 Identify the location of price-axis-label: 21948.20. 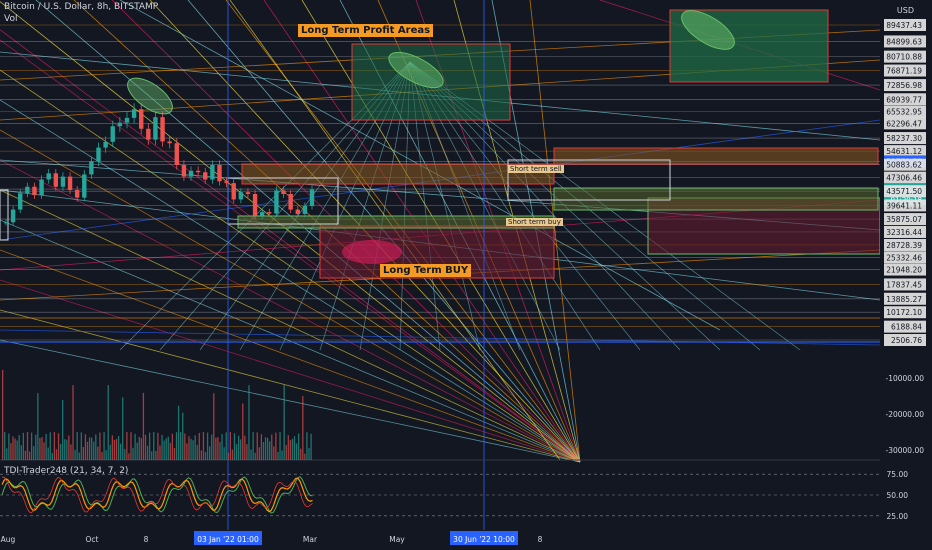
(904, 270).